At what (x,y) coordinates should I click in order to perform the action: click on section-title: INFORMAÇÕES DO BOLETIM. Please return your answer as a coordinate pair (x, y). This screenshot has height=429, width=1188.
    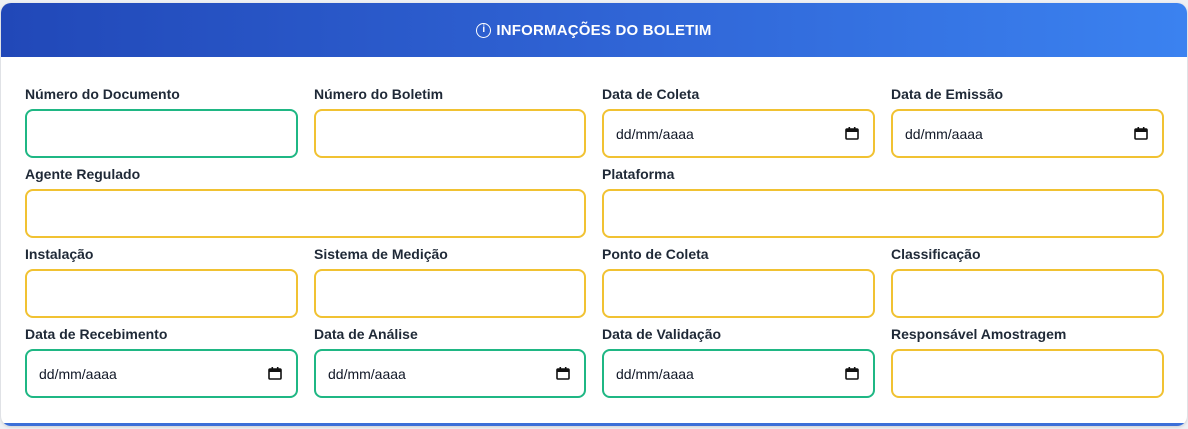
    Looking at the image, I should click on (604, 30).